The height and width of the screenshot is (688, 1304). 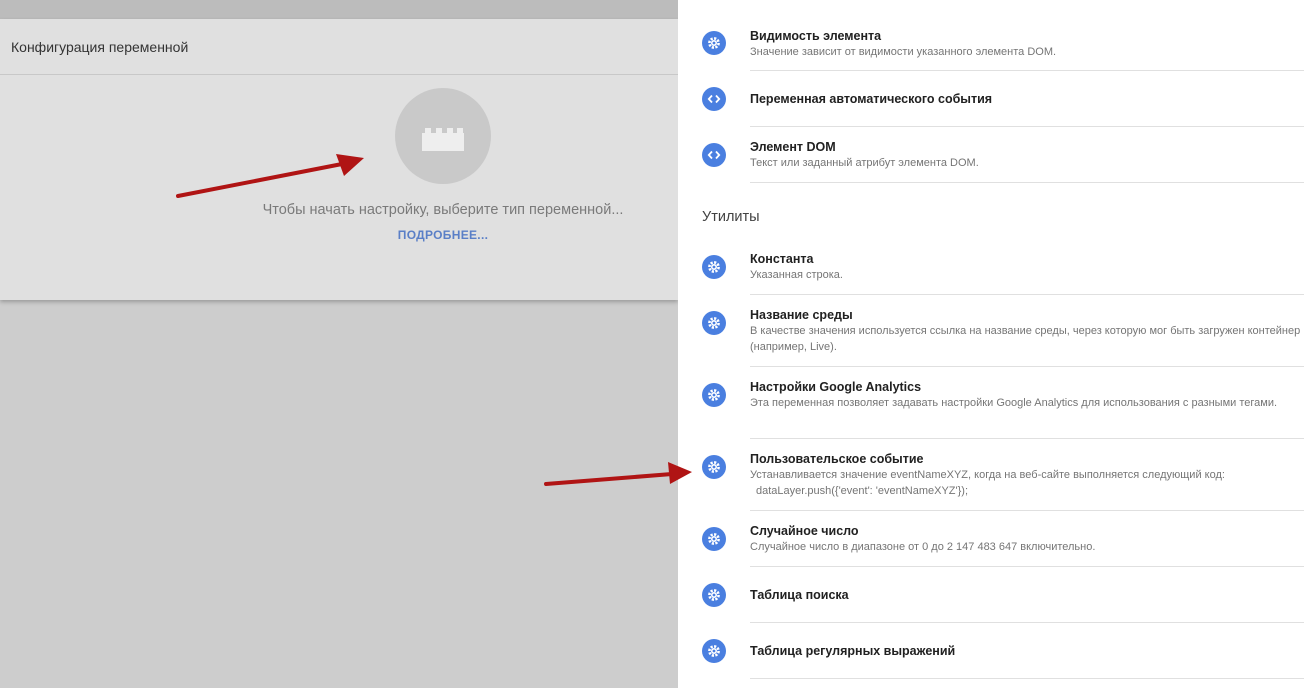 What do you see at coordinates (991, 651) in the screenshot?
I see `list-item-regex-table: Таблица регулярных выражений` at bounding box center [991, 651].